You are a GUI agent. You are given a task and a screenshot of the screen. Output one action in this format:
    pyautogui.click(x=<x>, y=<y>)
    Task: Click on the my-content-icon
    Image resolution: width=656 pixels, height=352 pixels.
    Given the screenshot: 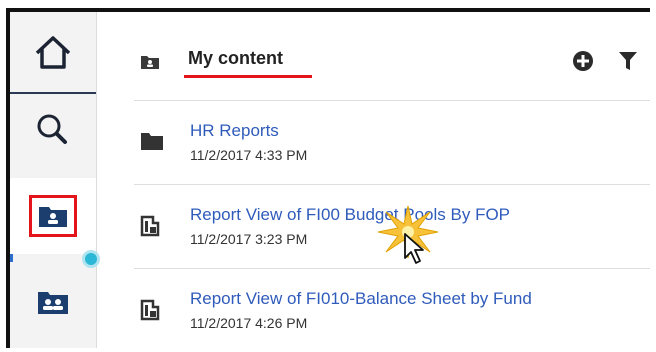 What is the action you would take?
    pyautogui.click(x=53, y=217)
    